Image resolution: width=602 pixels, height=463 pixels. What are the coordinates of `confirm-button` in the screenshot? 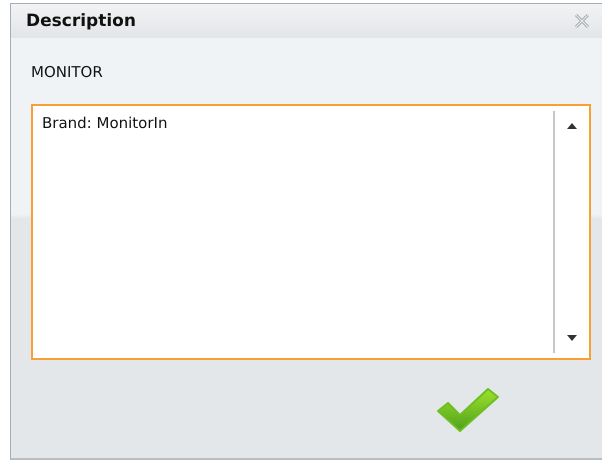 It's located at (468, 409).